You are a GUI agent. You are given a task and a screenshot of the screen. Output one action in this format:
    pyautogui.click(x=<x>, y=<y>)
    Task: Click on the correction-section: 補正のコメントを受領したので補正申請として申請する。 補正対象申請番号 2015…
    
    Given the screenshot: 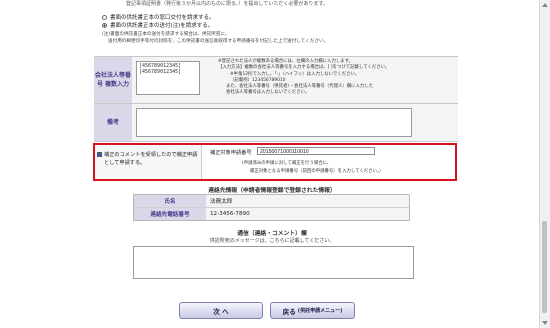 What is the action you would take?
    pyautogui.click(x=275, y=162)
    